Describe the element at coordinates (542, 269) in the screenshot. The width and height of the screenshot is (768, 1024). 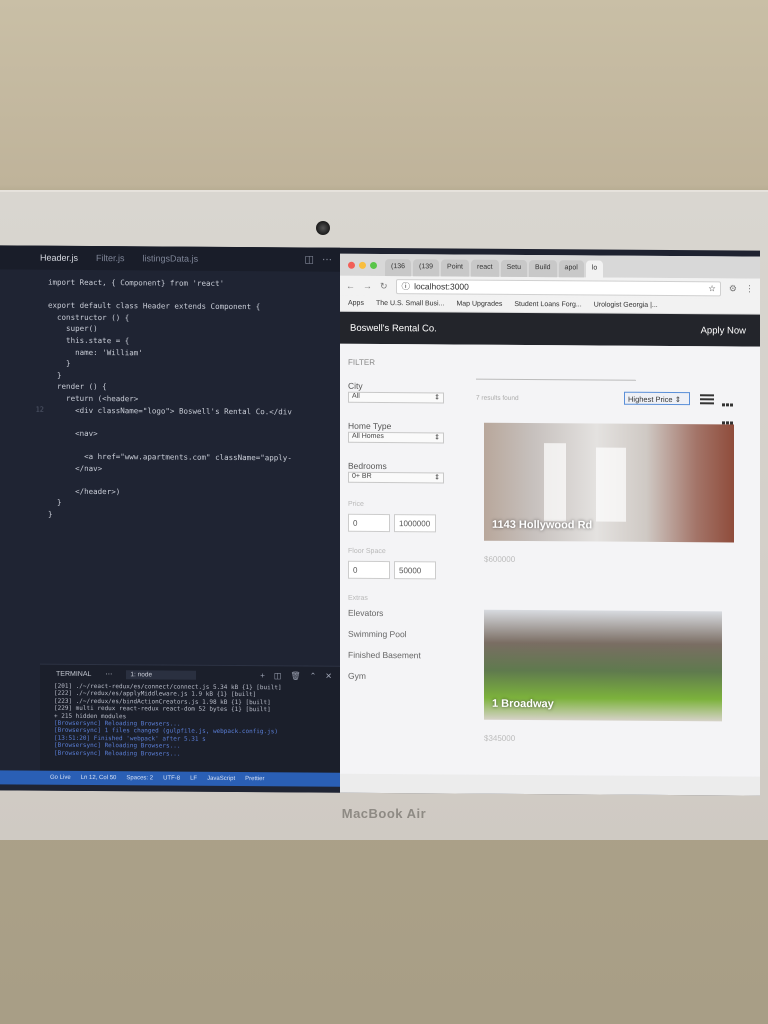
I see `browser-tab: Build` at that location.